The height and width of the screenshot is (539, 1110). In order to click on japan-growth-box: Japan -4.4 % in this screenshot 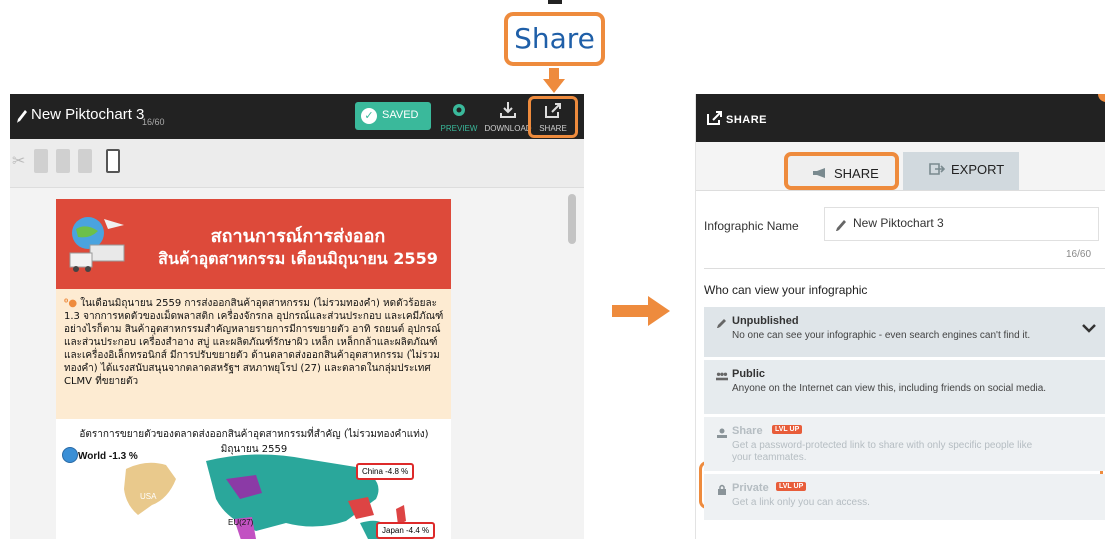, I will do `click(406, 530)`.